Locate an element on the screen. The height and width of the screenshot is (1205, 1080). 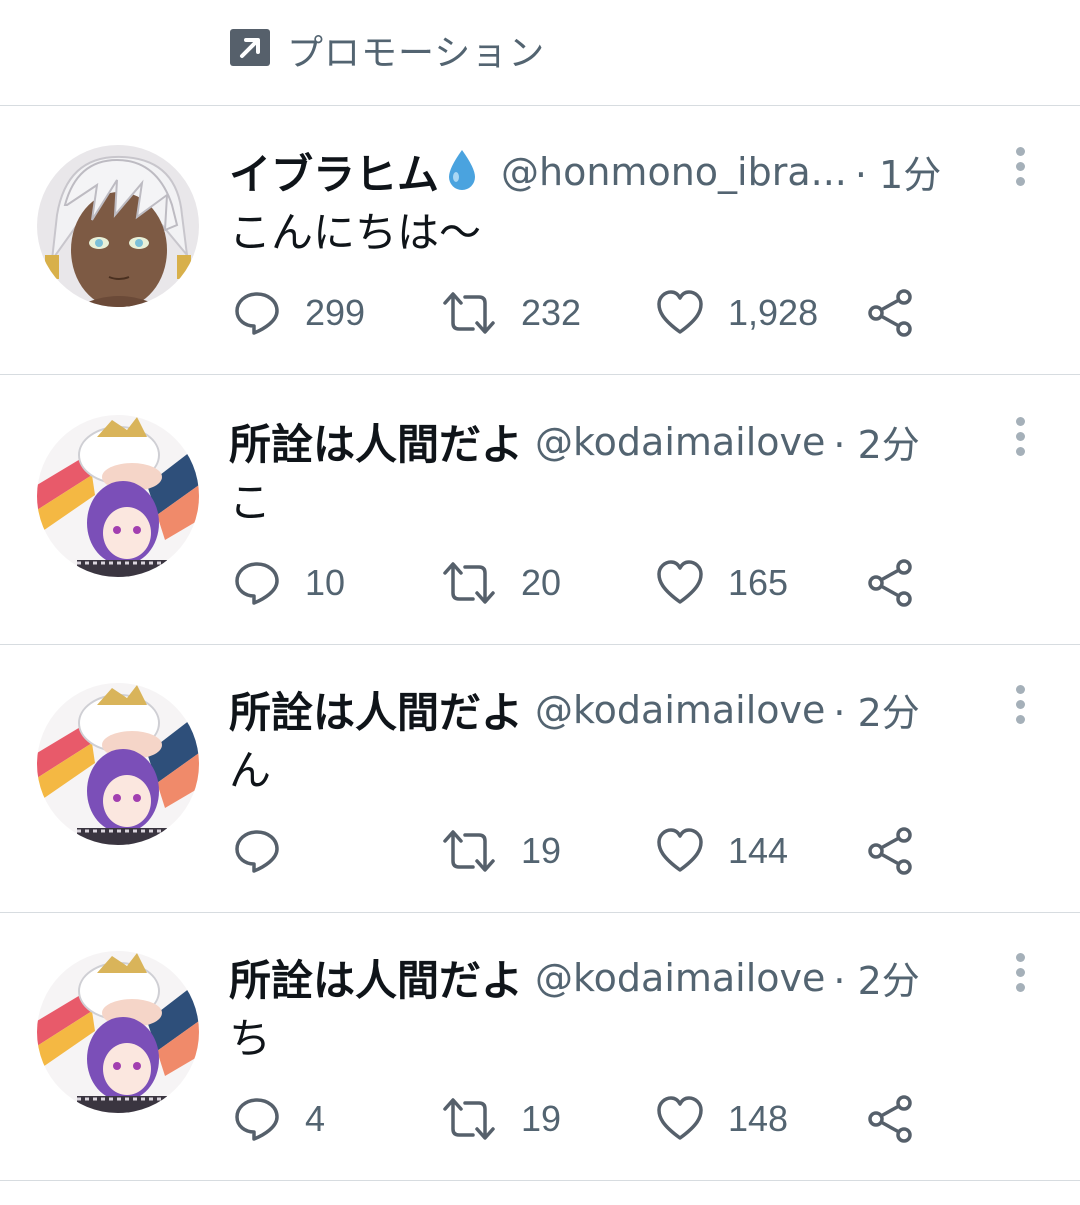
droplet-icon is located at coordinates (462, 172).